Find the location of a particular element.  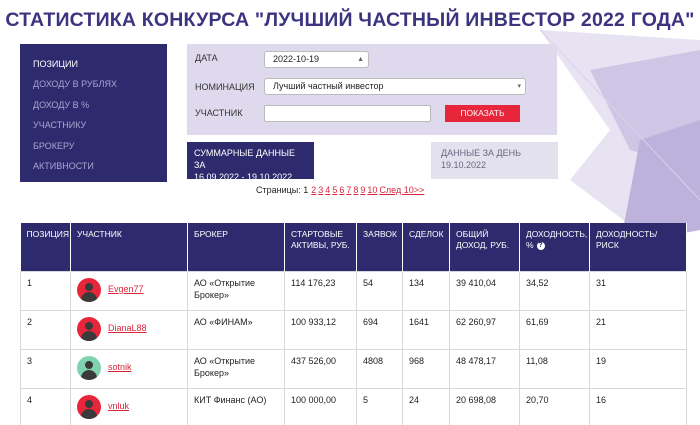

sidebar-item-income-rub: доходу в рублях is located at coordinates (93, 84).